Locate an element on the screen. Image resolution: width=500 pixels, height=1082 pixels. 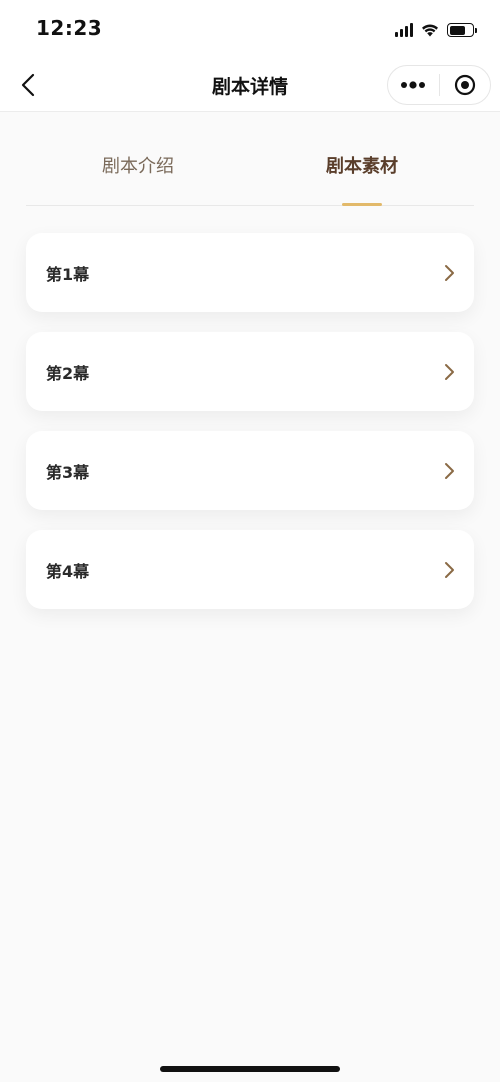
status-bar: 12:23 is located at coordinates (250, 29).